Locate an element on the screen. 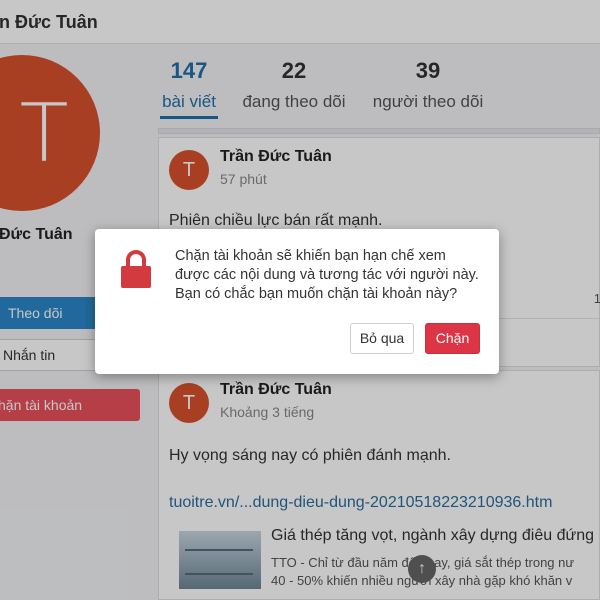 Image resolution: width=600 pixels, height=600 pixels. cancel-button: Bỏ qua is located at coordinates (382, 338).